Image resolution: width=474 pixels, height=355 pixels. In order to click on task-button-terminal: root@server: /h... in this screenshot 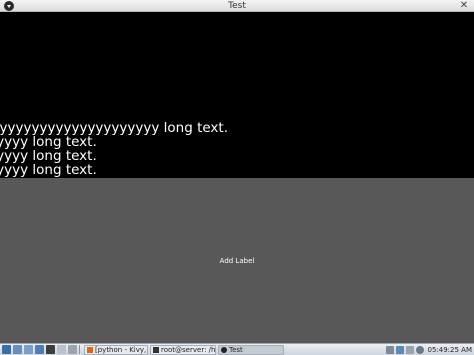, I will do `click(183, 349)`.